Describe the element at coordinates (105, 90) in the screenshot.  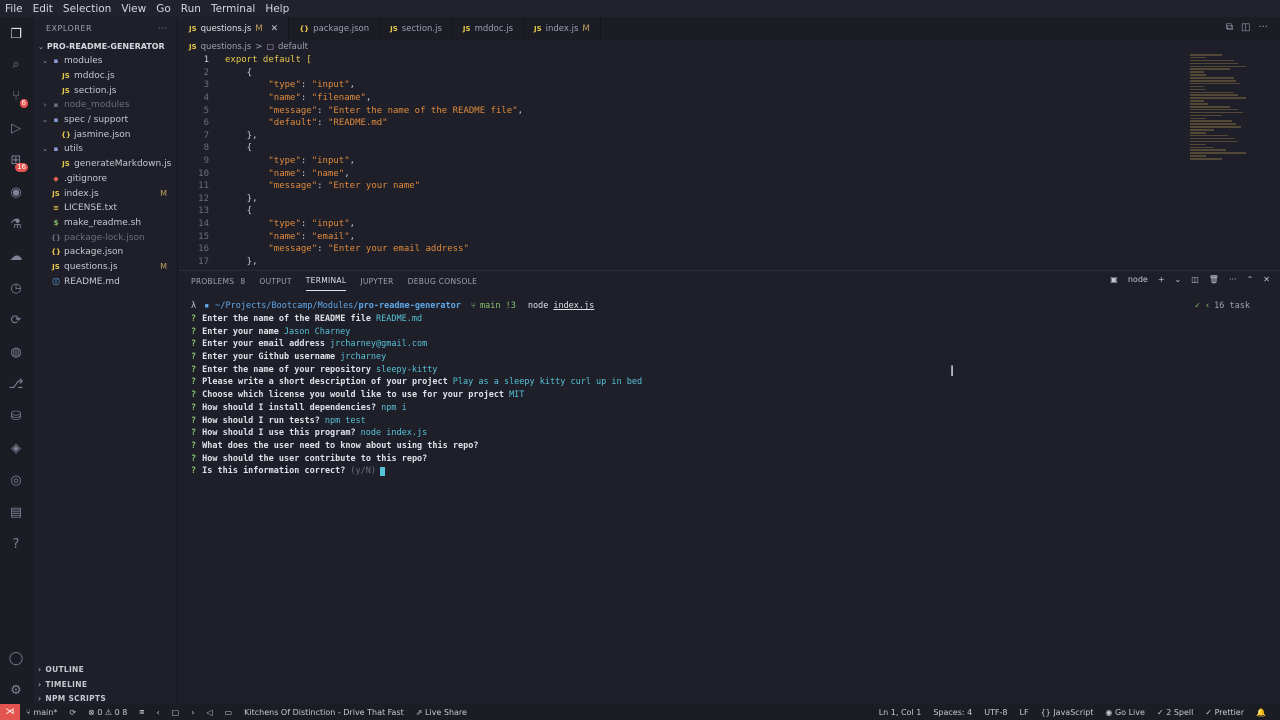
I see `tree-file: JS section.js` at that location.